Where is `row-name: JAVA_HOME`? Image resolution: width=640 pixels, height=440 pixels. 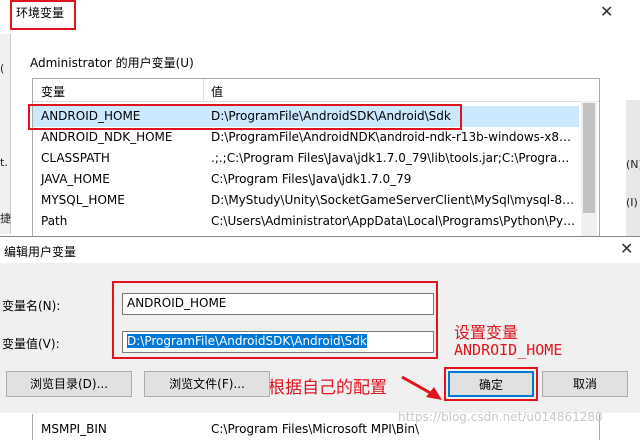 row-name: JAVA_HOME is located at coordinates (75, 179).